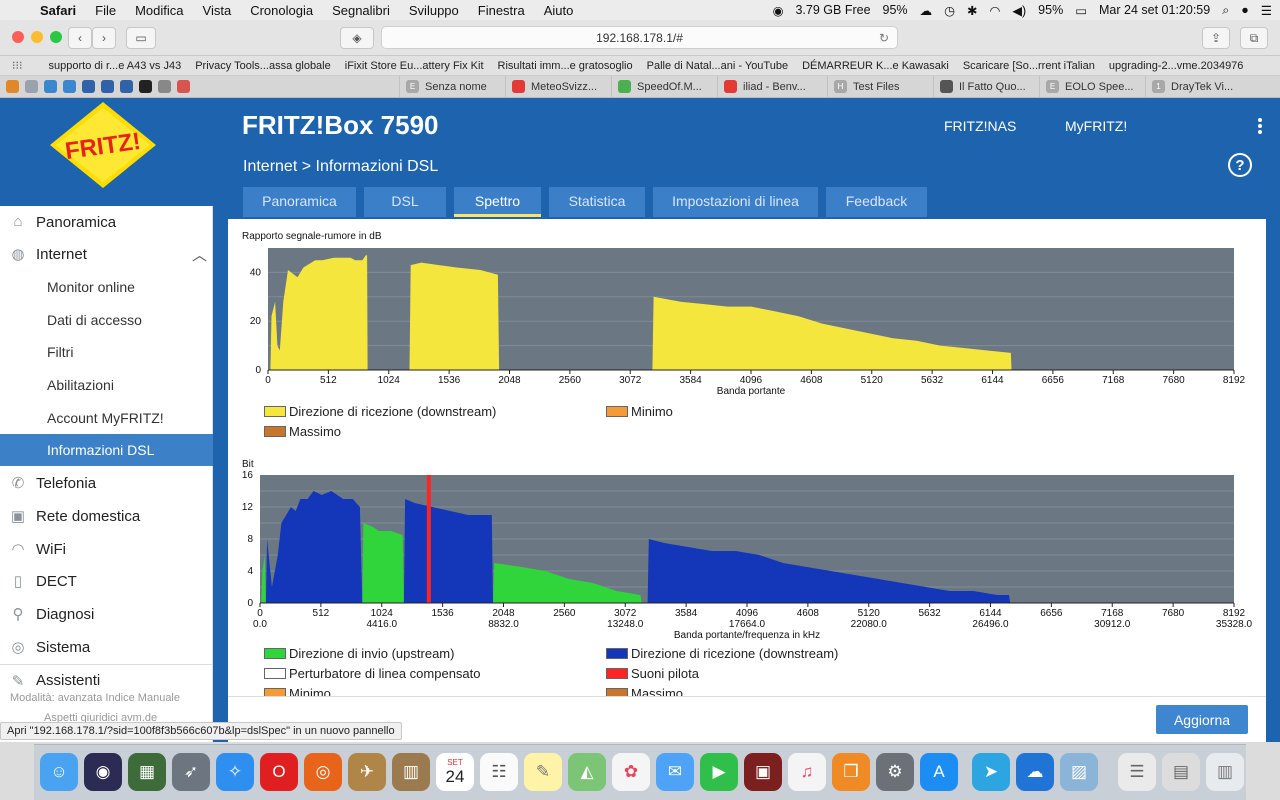 Image resolution: width=1280 pixels, height=800 pixels. I want to click on share-button: ⇪, so click(1216, 38).